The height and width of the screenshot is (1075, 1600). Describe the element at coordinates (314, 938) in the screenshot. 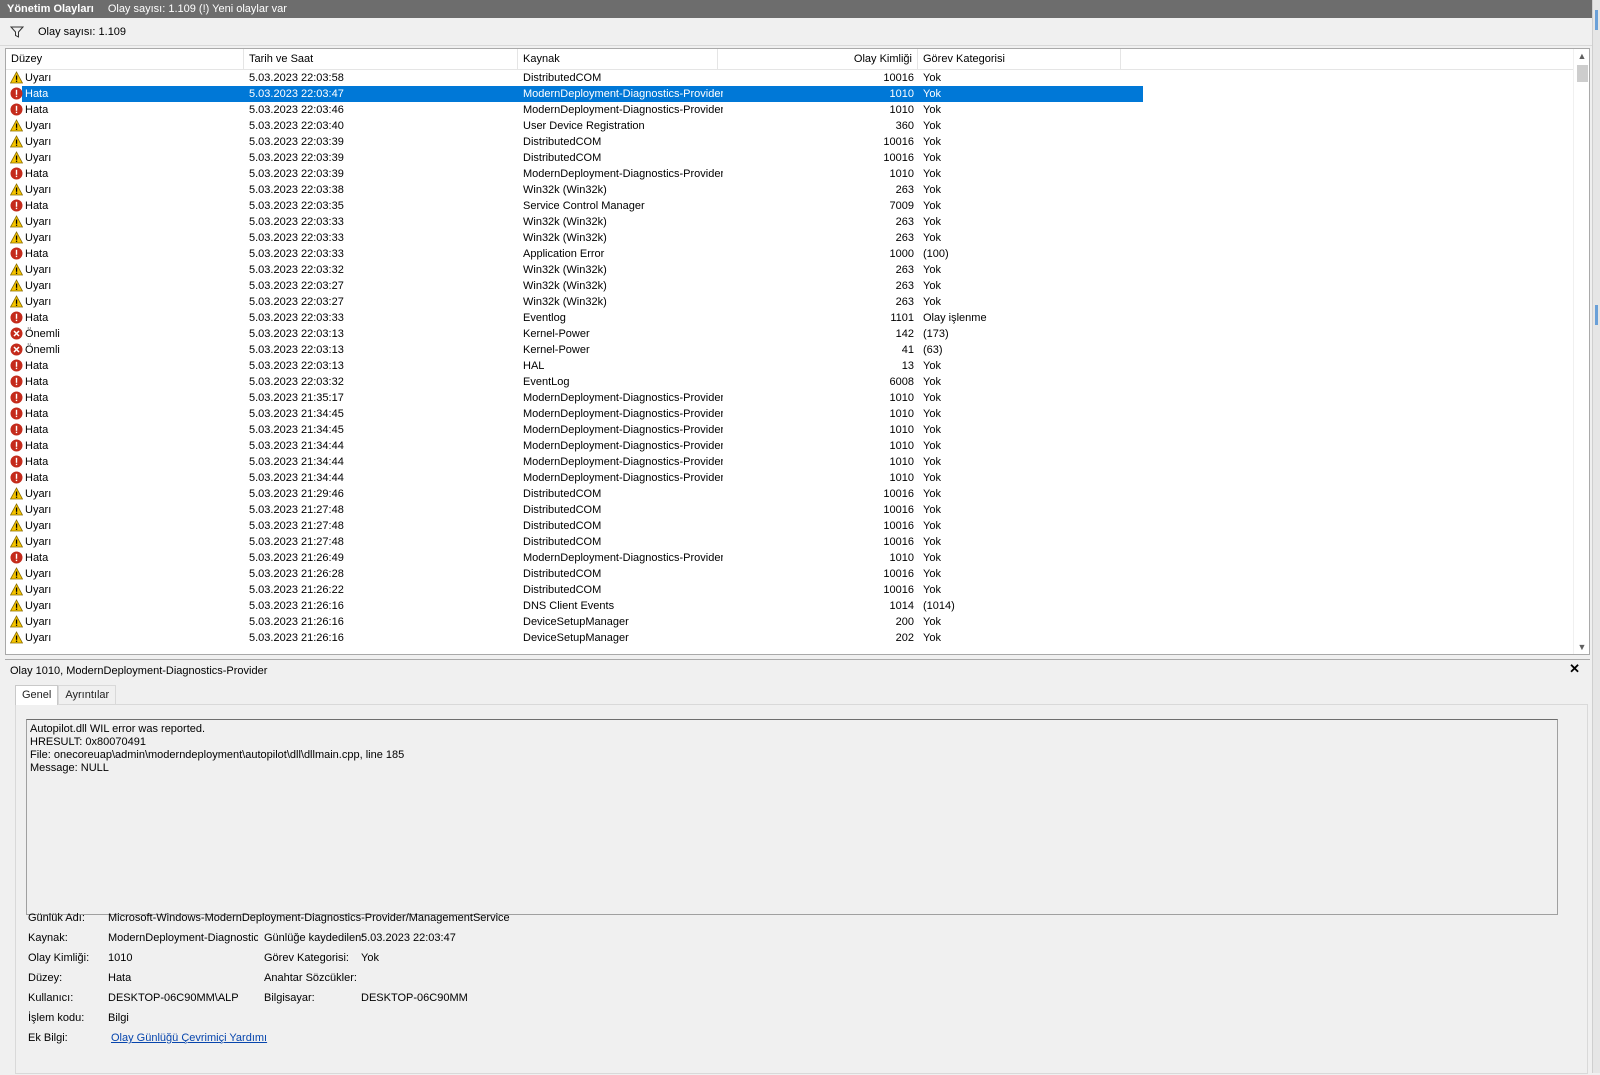

I see `logged-label: Günlüğe kaydedilen:` at that location.